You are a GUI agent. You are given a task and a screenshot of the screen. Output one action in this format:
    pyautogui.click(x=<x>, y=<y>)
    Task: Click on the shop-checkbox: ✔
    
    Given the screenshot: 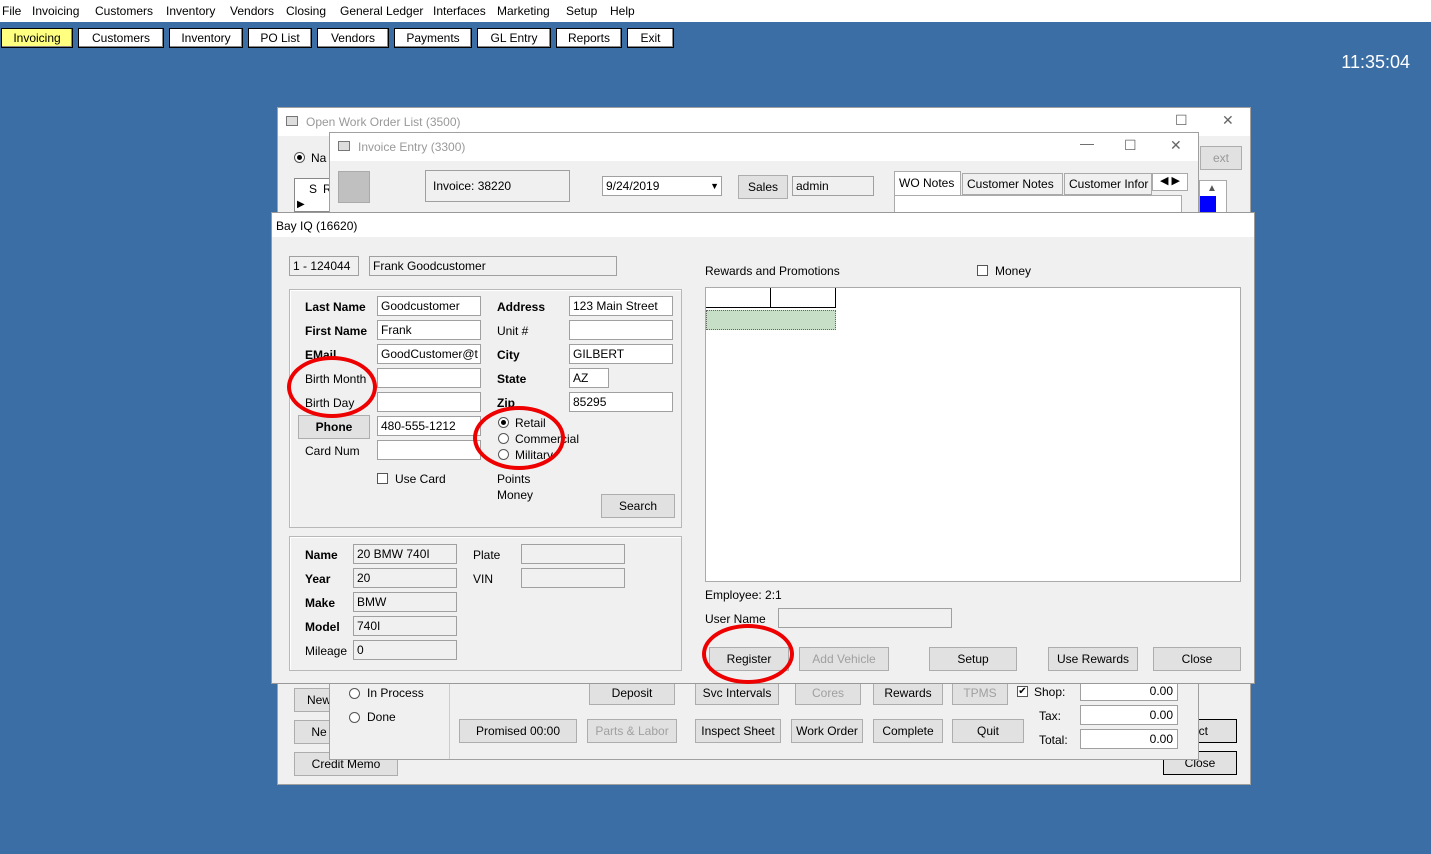 What is the action you would take?
    pyautogui.click(x=1022, y=691)
    